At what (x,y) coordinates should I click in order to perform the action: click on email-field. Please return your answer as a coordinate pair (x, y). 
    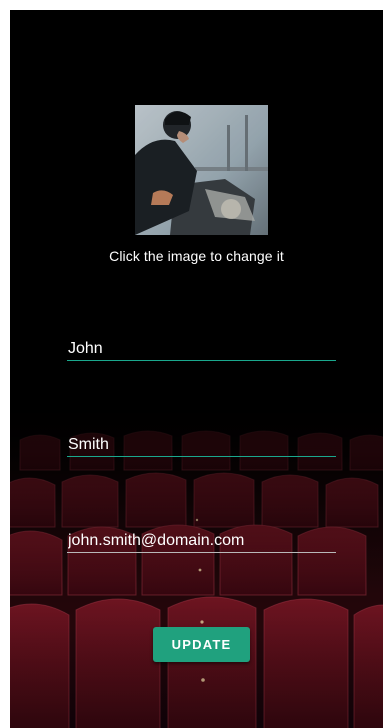
    Looking at the image, I should click on (201, 538).